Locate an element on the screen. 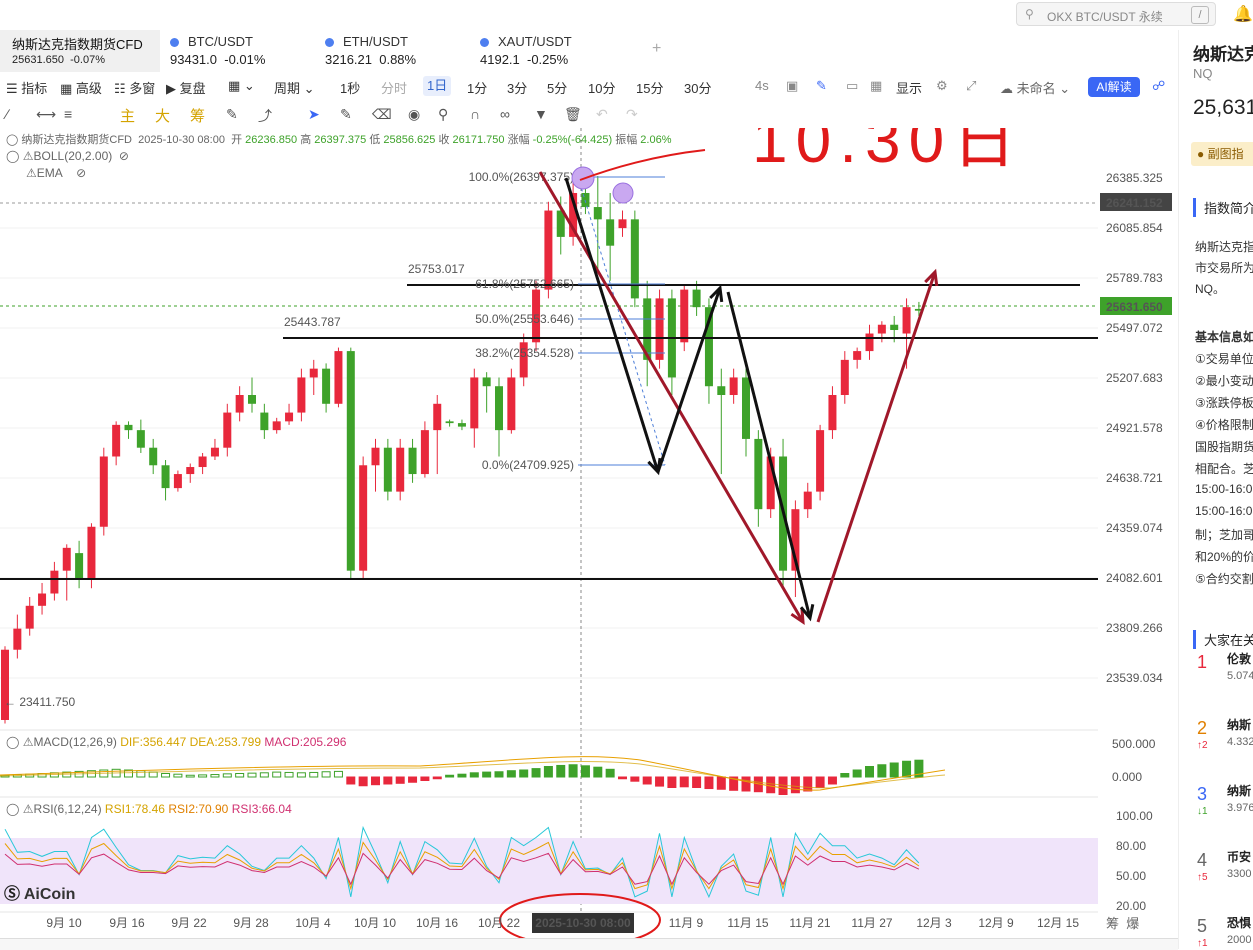 The width and height of the screenshot is (1253, 950). window-icon: ▭ is located at coordinates (852, 86).